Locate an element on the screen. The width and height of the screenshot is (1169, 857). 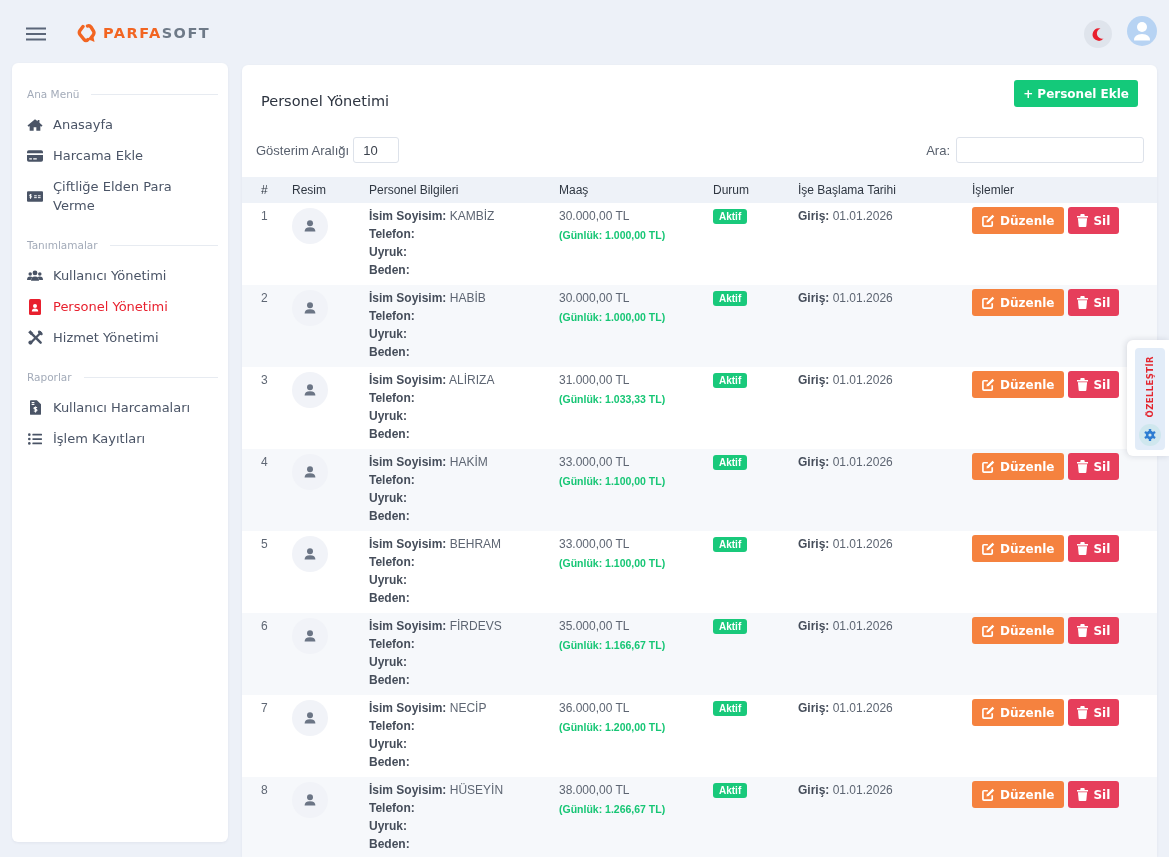
row-number: 7 is located at coordinates (264, 708).